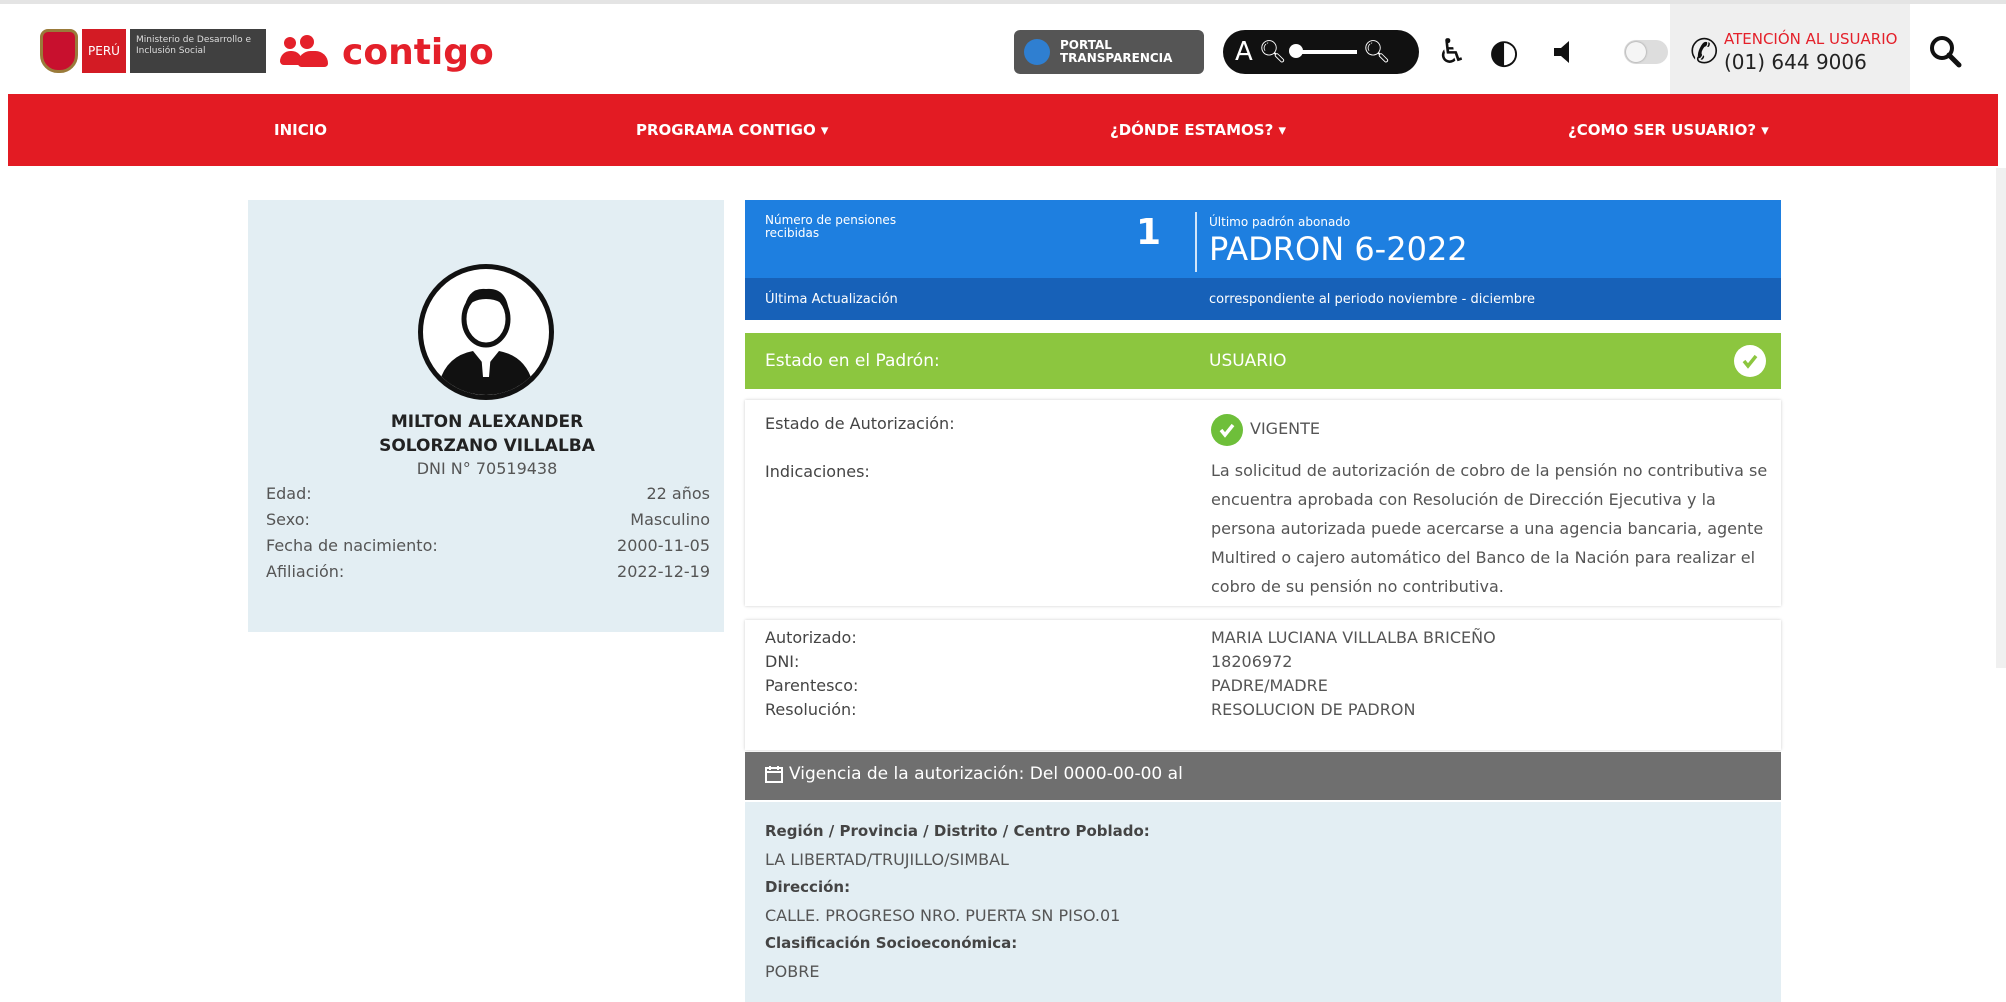  Describe the element at coordinates (808, 887) in the screenshot. I see `address-label: Dirección:` at that location.